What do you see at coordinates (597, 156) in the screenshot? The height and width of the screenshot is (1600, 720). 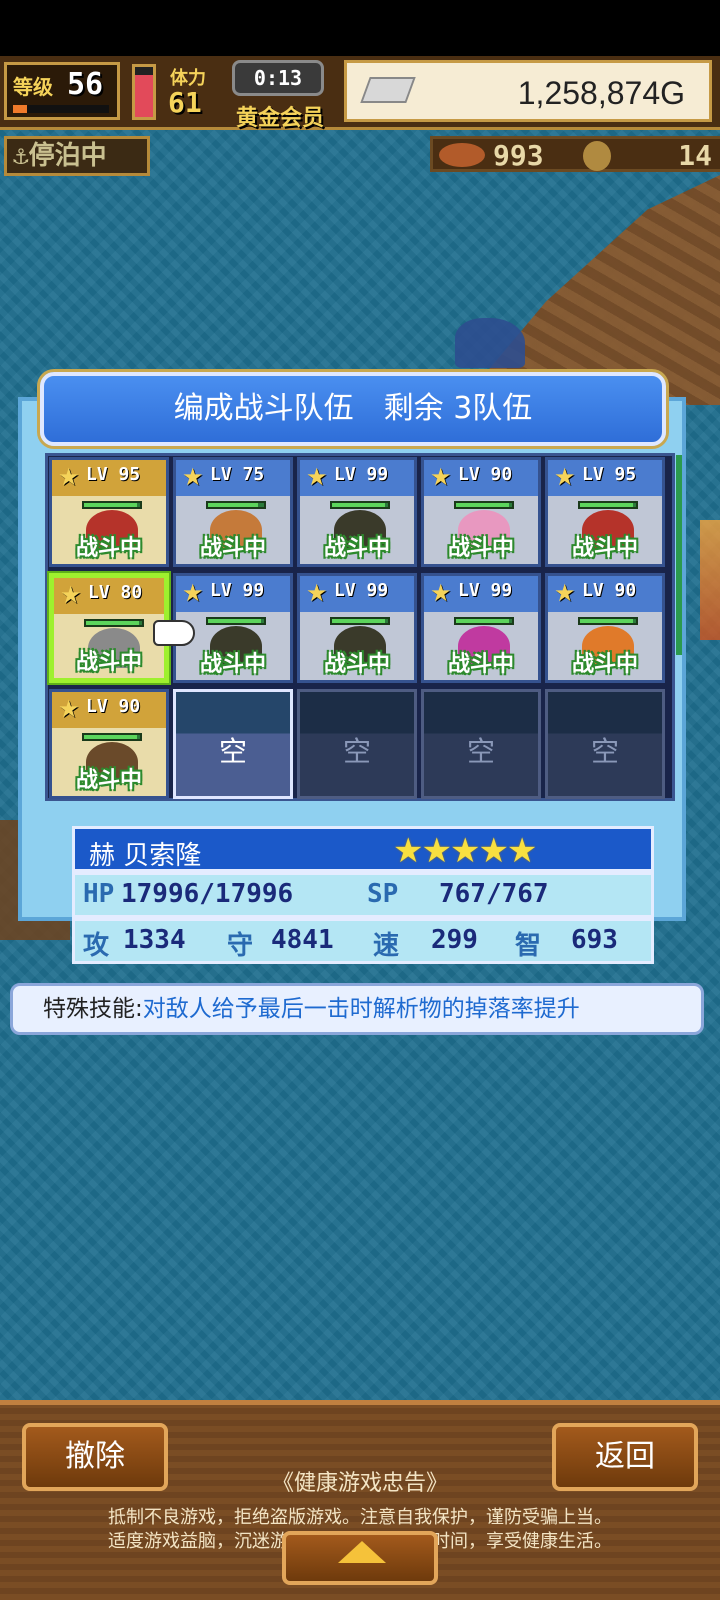 I see `coin-icon` at bounding box center [597, 156].